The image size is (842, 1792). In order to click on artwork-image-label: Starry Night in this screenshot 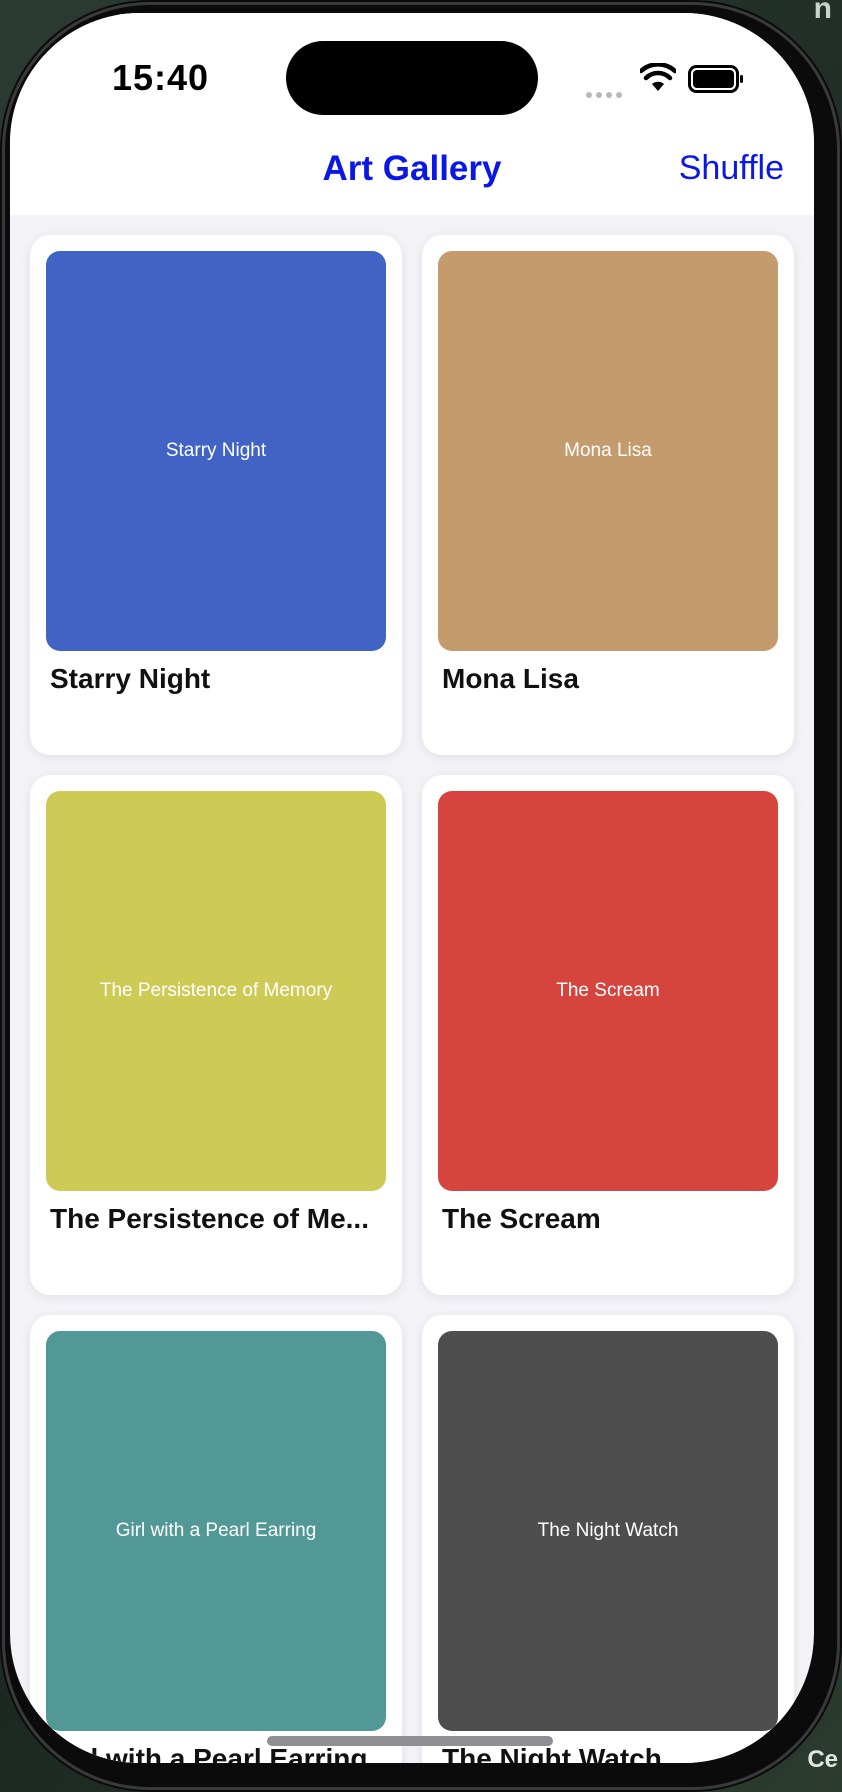, I will do `click(216, 450)`.